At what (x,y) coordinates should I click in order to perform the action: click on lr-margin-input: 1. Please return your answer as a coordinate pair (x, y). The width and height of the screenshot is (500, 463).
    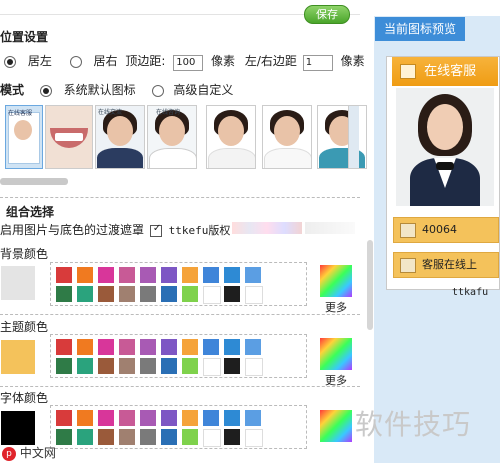
    Looking at the image, I should click on (317, 63).